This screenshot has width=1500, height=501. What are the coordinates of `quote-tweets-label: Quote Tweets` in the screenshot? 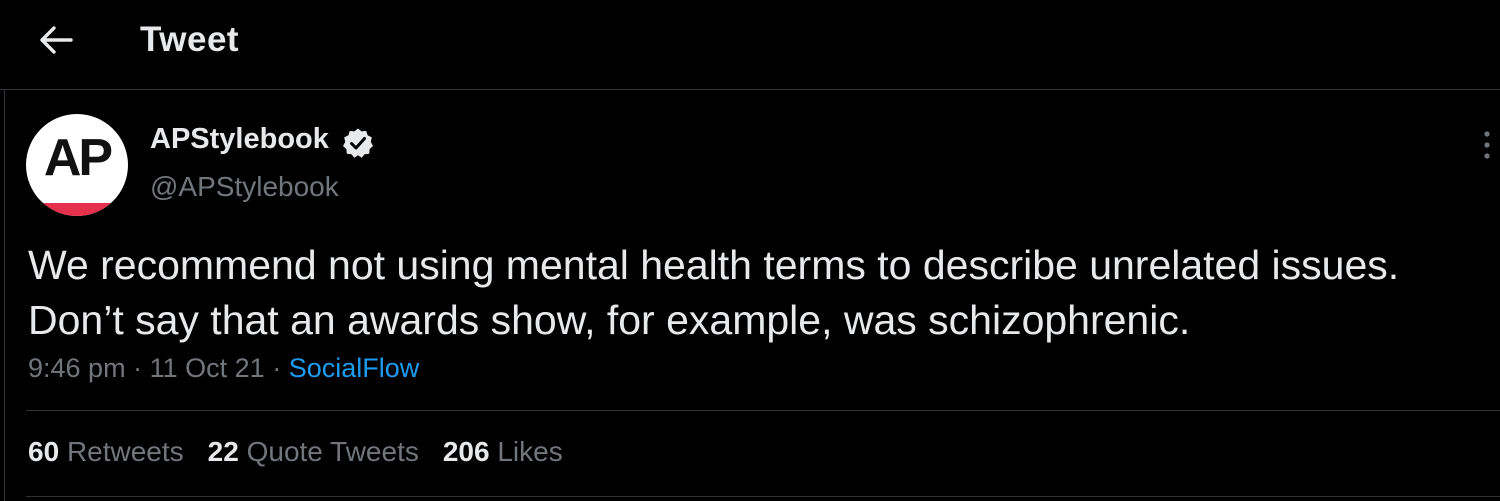 It's located at (332, 451).